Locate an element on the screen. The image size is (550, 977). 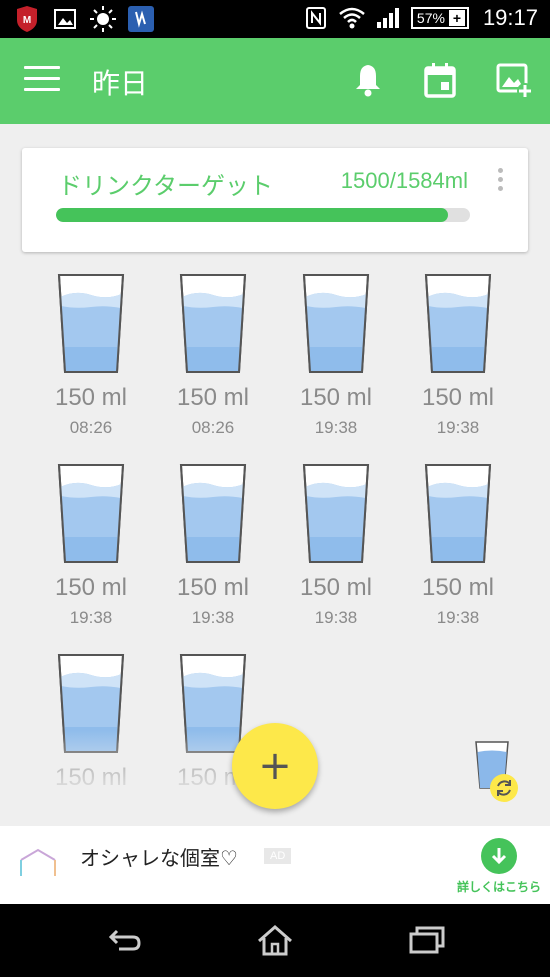
plus-icon: + is located at coordinates (275, 766).